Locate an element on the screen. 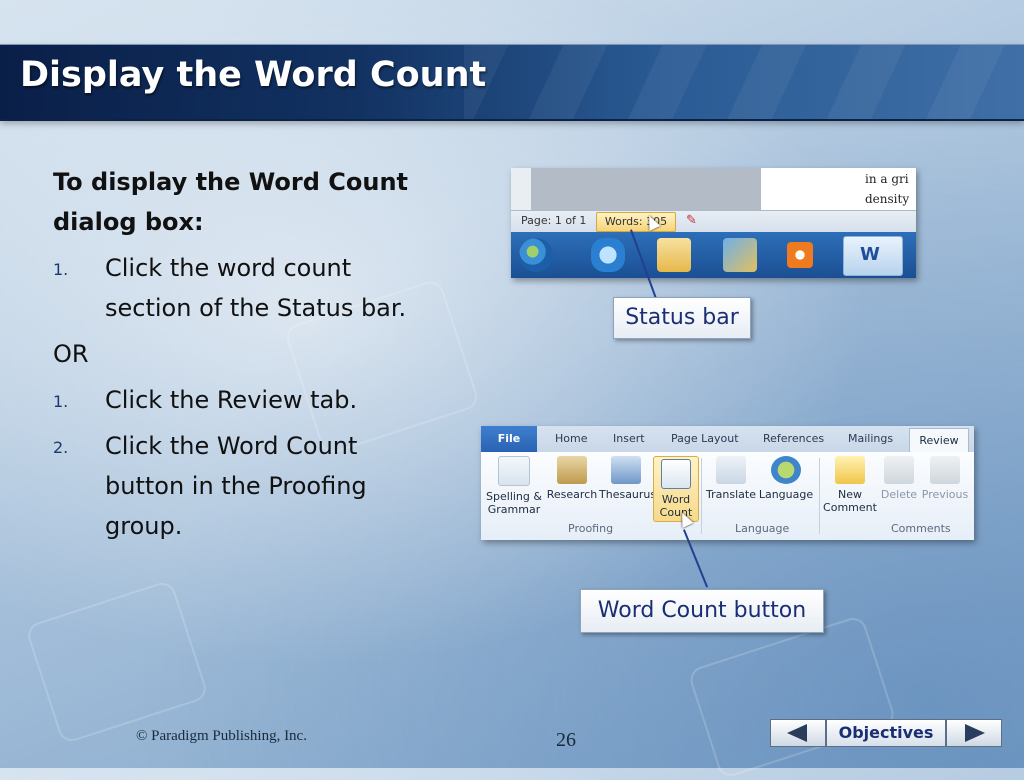 This screenshot has width=1024, height=780. translate-button: Translate is located at coordinates (731, 478).